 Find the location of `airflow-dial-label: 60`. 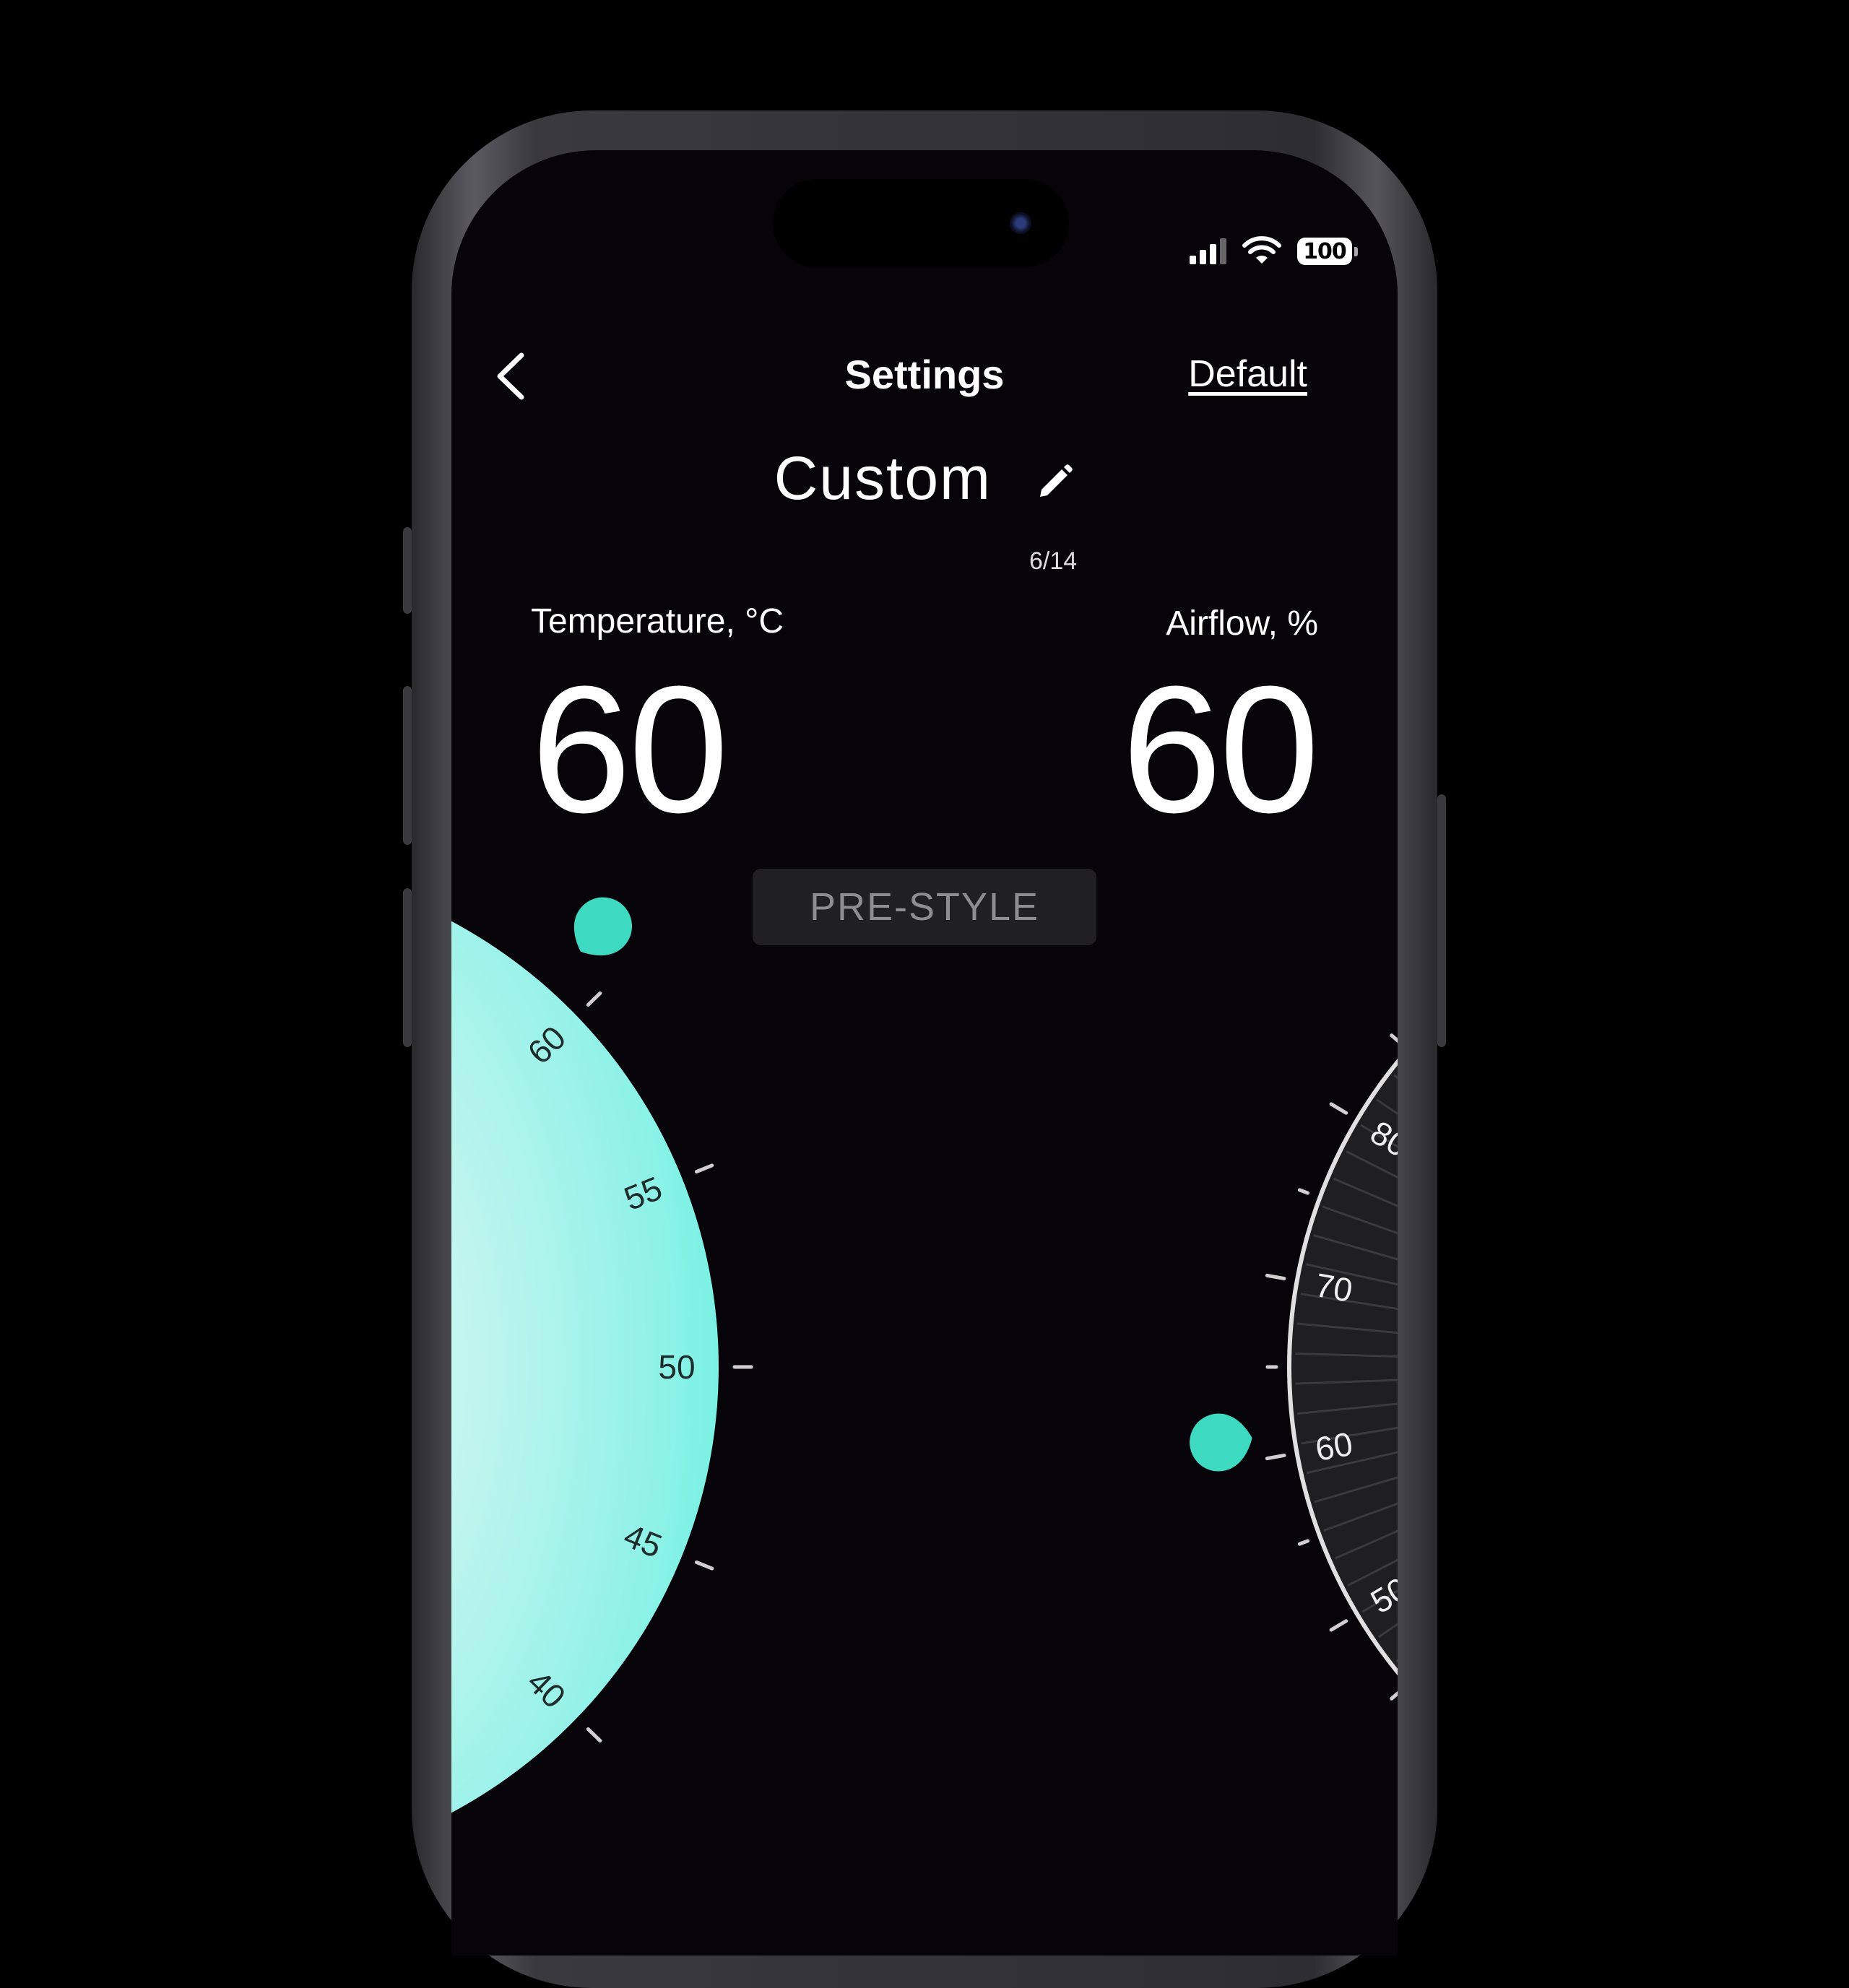

airflow-dial-label: 60 is located at coordinates (1334, 1446).